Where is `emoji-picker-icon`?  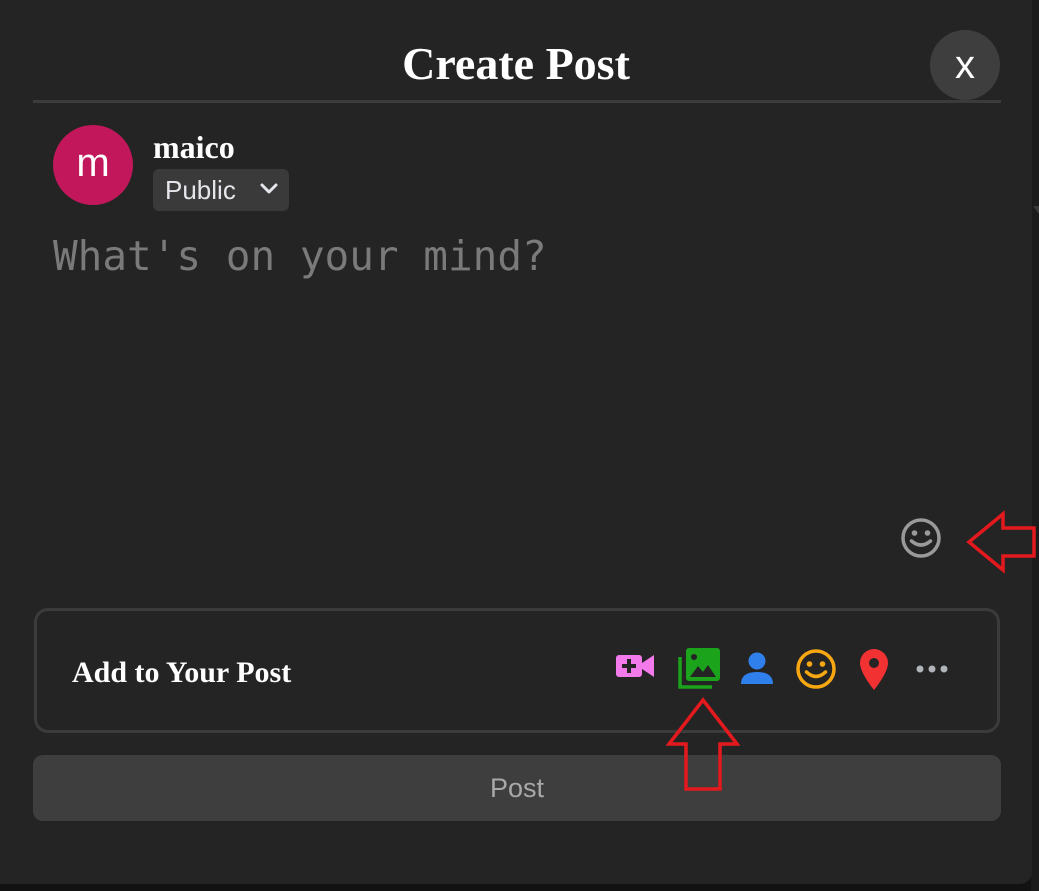
emoji-picker-icon is located at coordinates (921, 538).